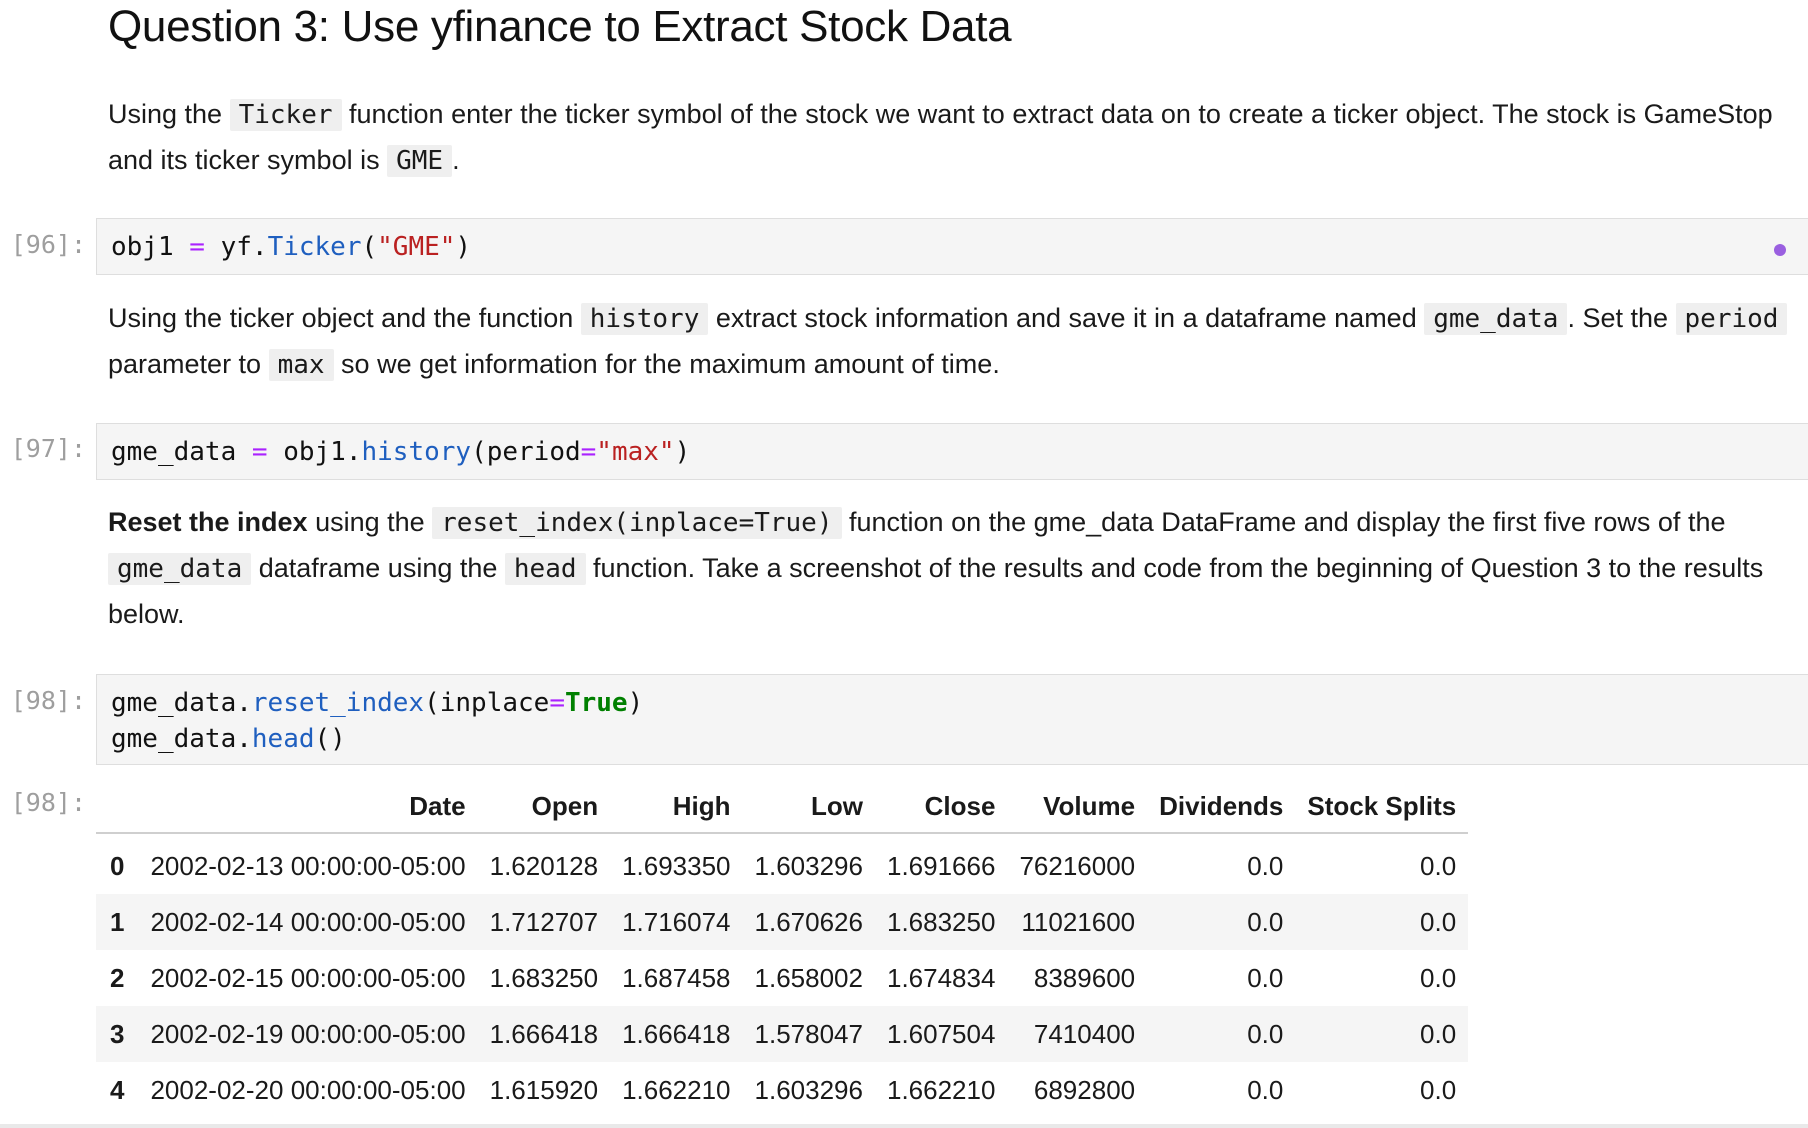  Describe the element at coordinates (904, 1126) in the screenshot. I see `notebook-divider` at that location.